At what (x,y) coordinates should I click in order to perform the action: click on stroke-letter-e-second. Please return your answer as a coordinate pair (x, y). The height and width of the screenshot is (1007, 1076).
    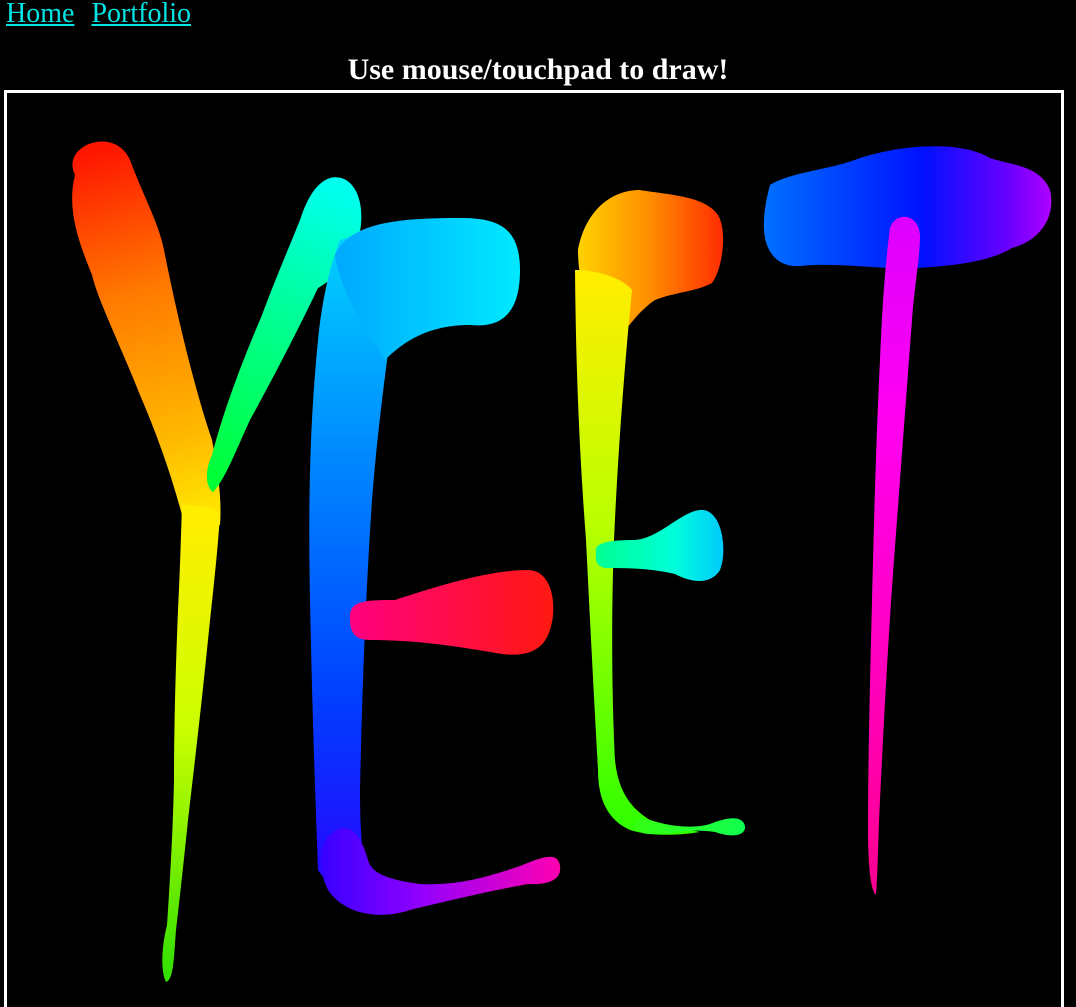
    Looking at the image, I should click on (660, 513).